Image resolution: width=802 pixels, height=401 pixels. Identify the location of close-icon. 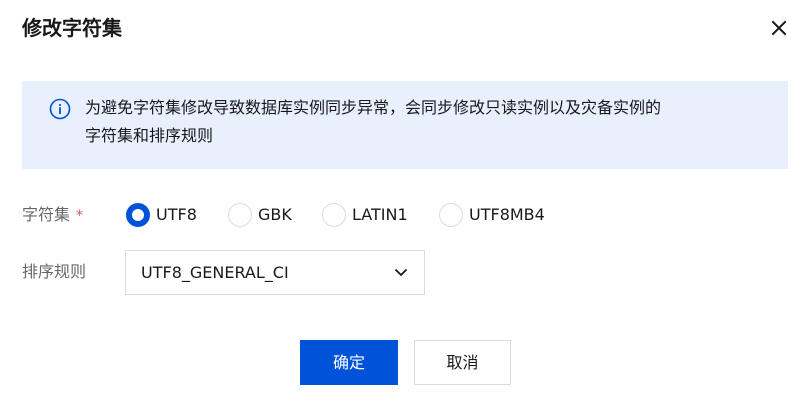
(779, 28).